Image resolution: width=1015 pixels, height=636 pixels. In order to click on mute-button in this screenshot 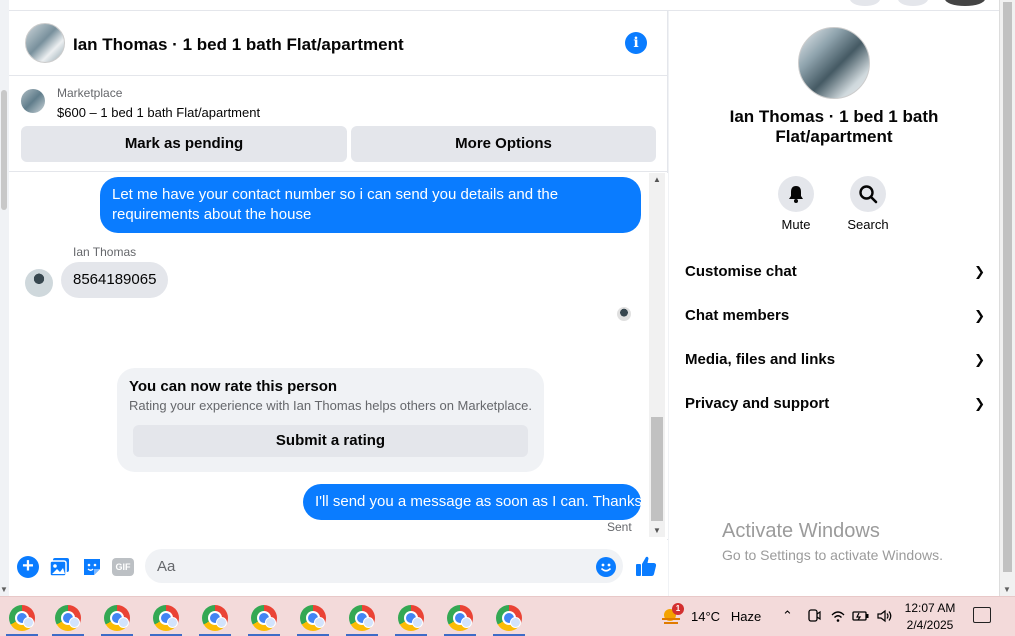, I will do `click(796, 194)`.